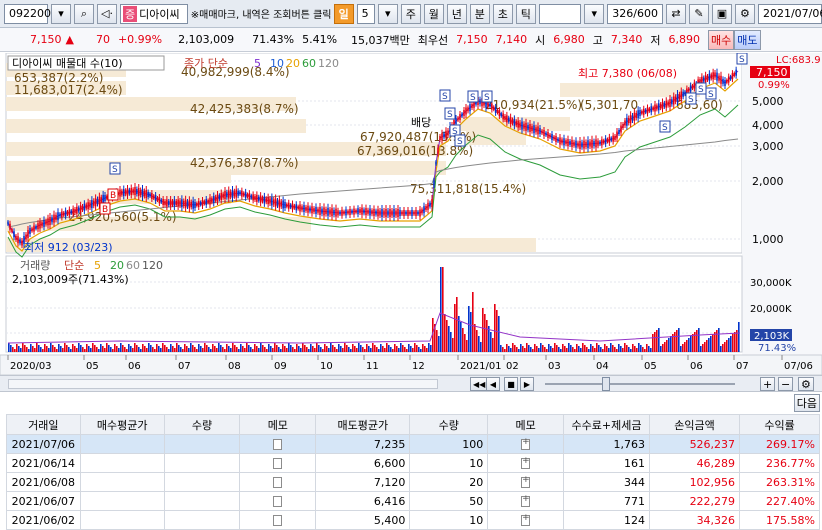  Describe the element at coordinates (721, 39) in the screenshot. I see `buy-button: 매수` at that location.